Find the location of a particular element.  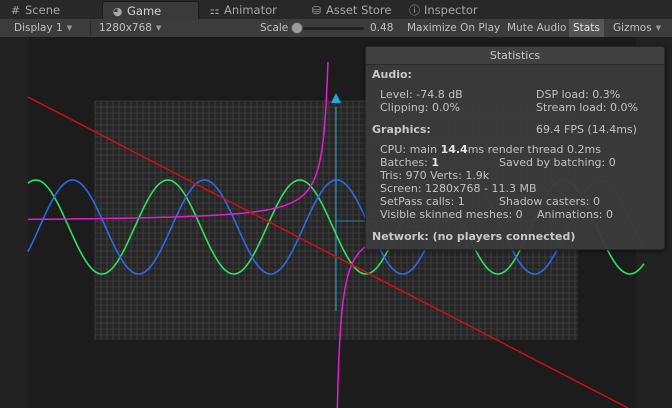

tab-animator: ⚏ Animator is located at coordinates (242, 10).